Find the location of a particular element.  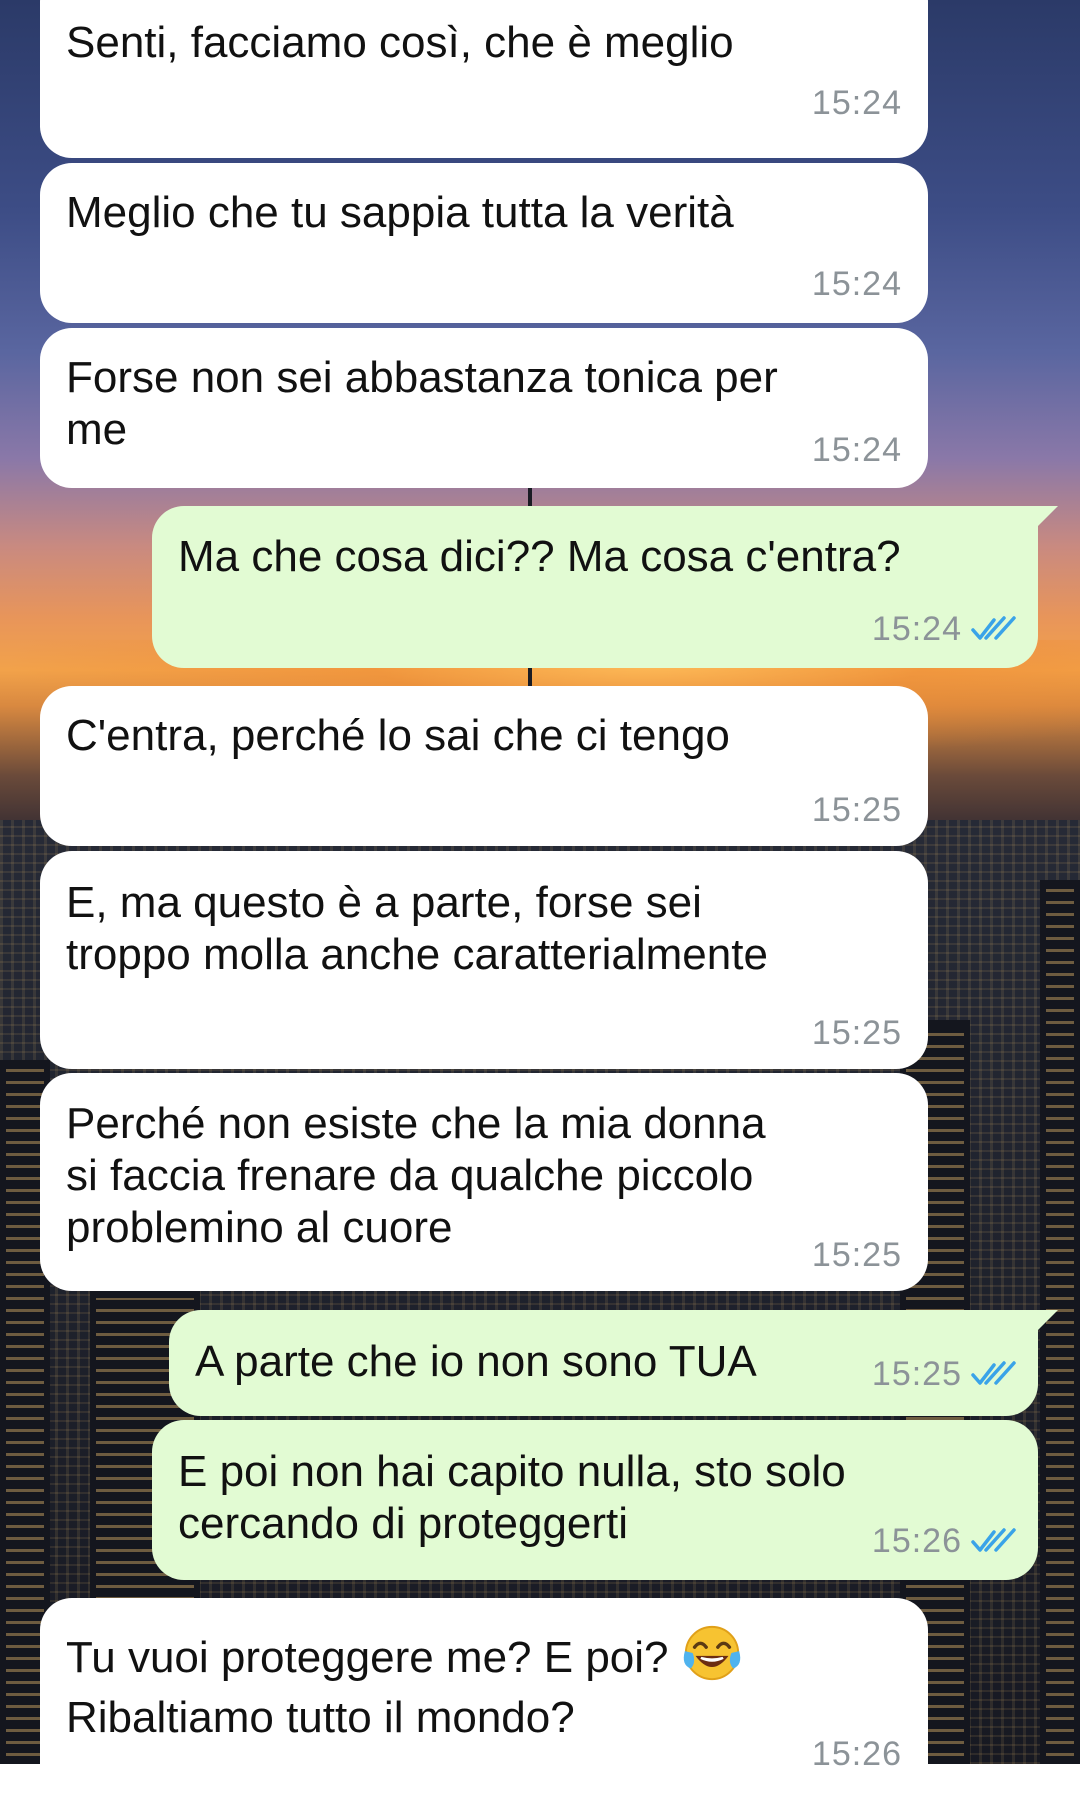

message-meta: 15:26 is located at coordinates (944, 1541).